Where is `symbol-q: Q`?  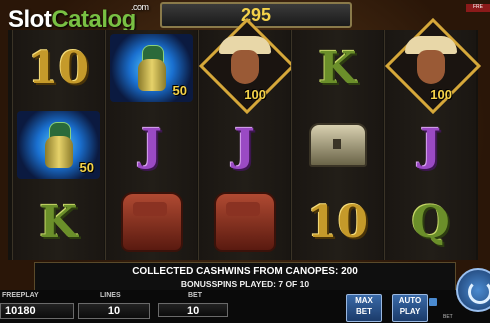 symbol-q: Q is located at coordinates (430, 222).